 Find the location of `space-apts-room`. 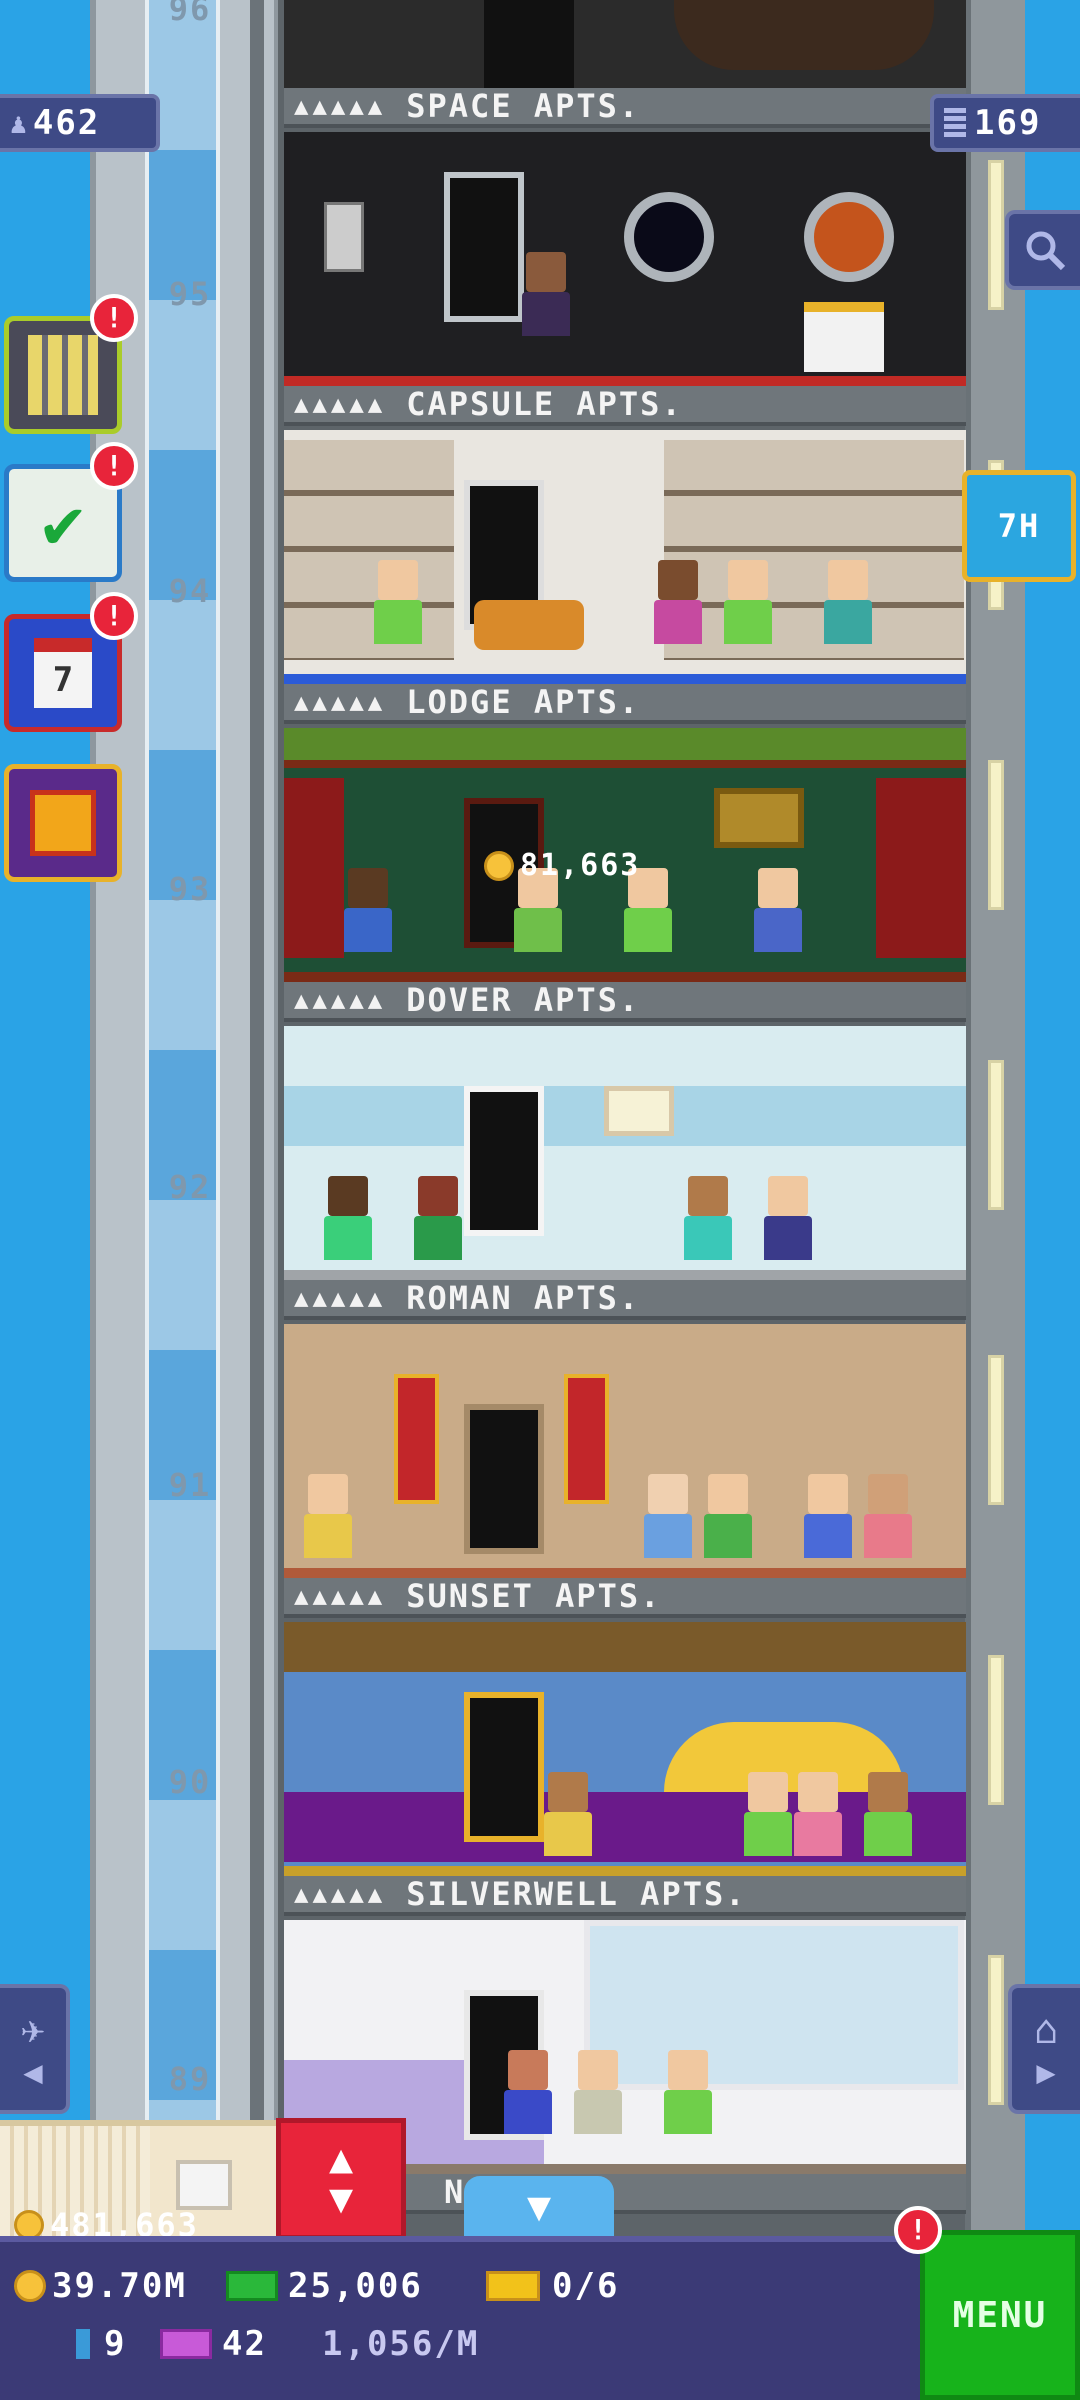

space-apts-room is located at coordinates (625, 257).